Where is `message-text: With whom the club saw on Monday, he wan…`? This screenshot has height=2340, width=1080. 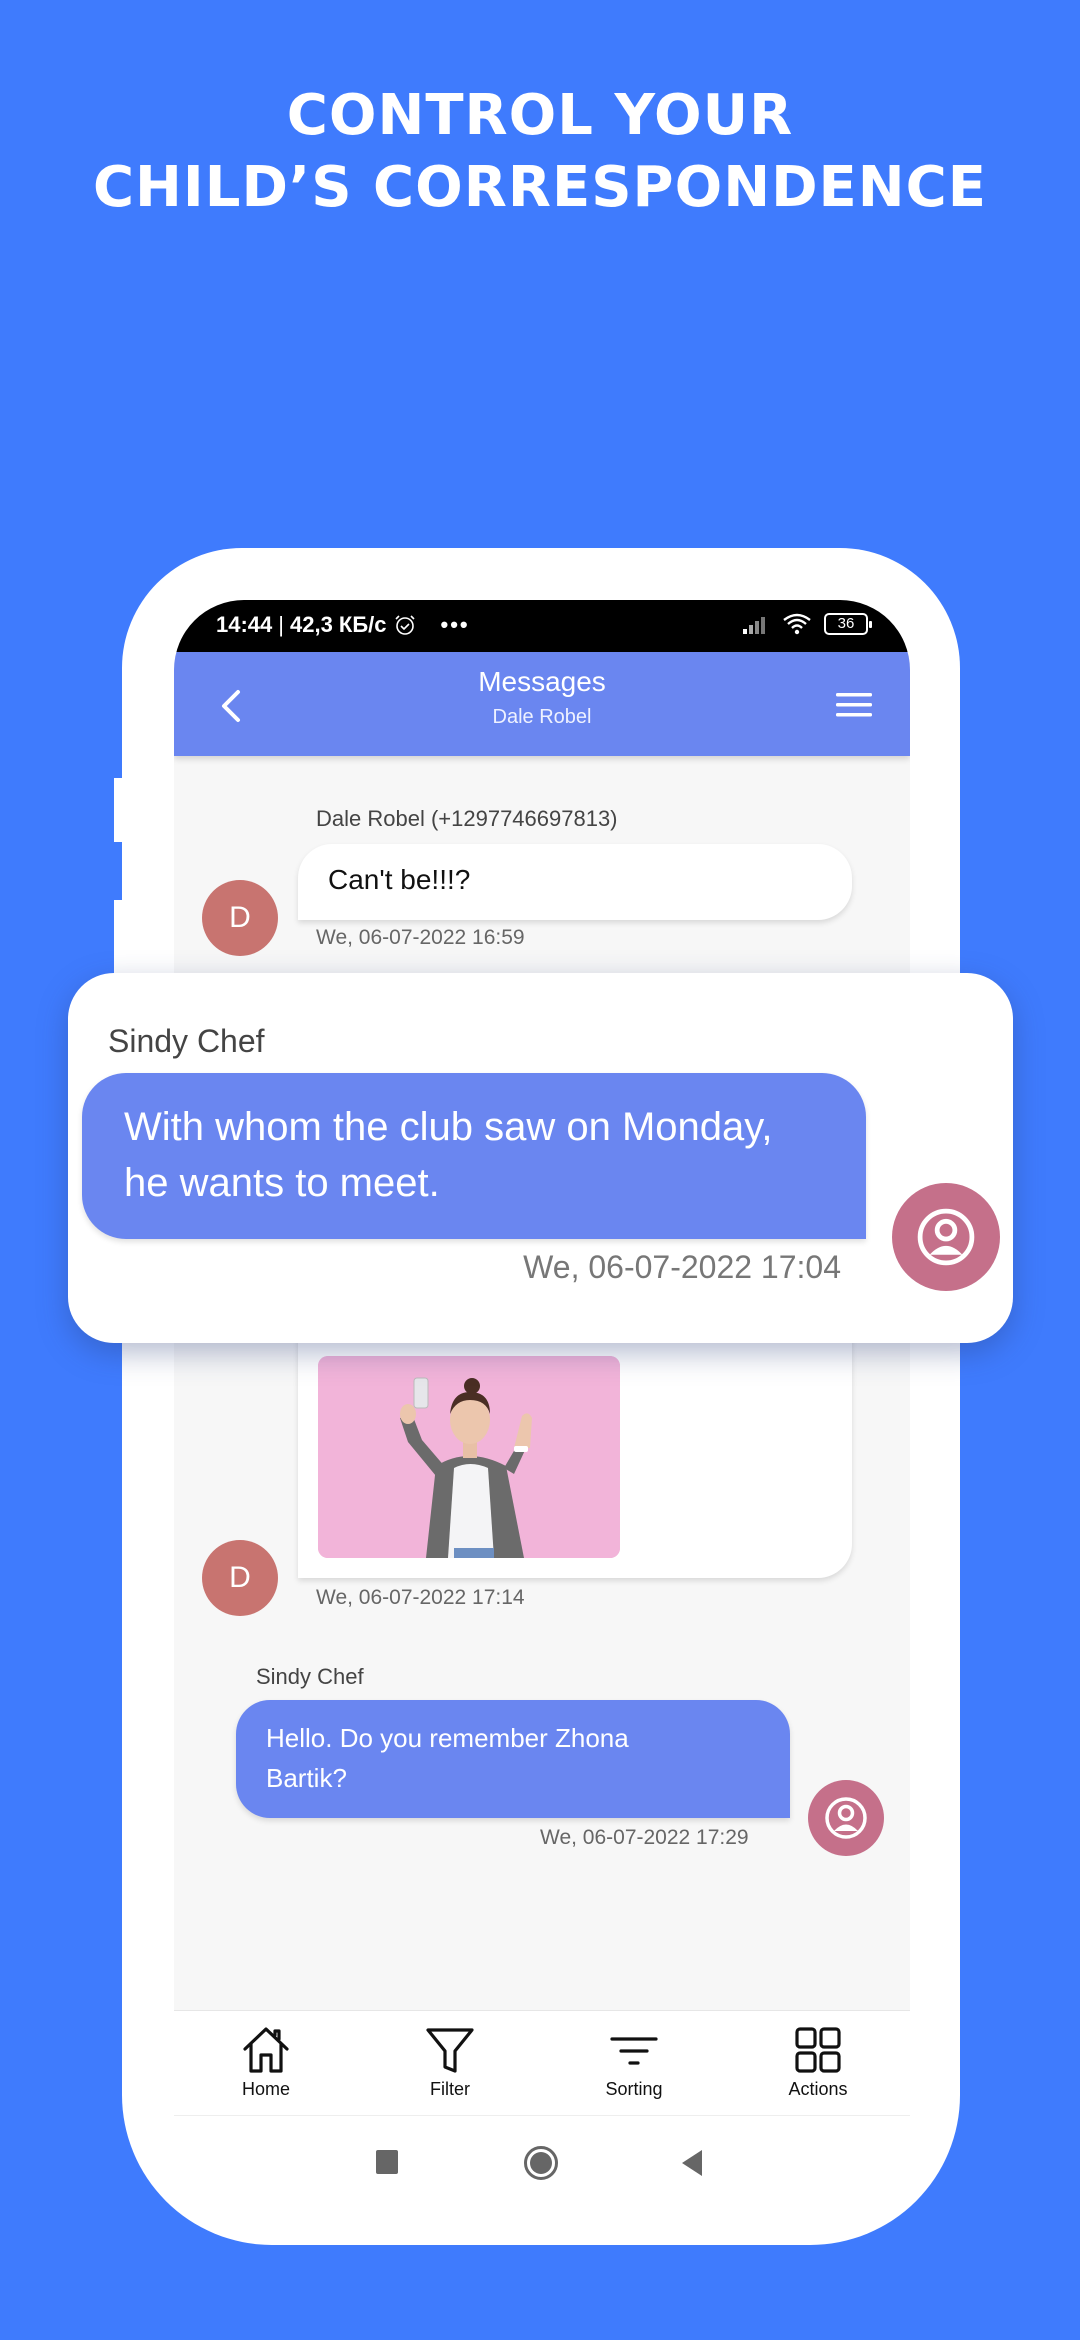 message-text: With whom the club saw on Monday, he wan… is located at coordinates (448, 1155).